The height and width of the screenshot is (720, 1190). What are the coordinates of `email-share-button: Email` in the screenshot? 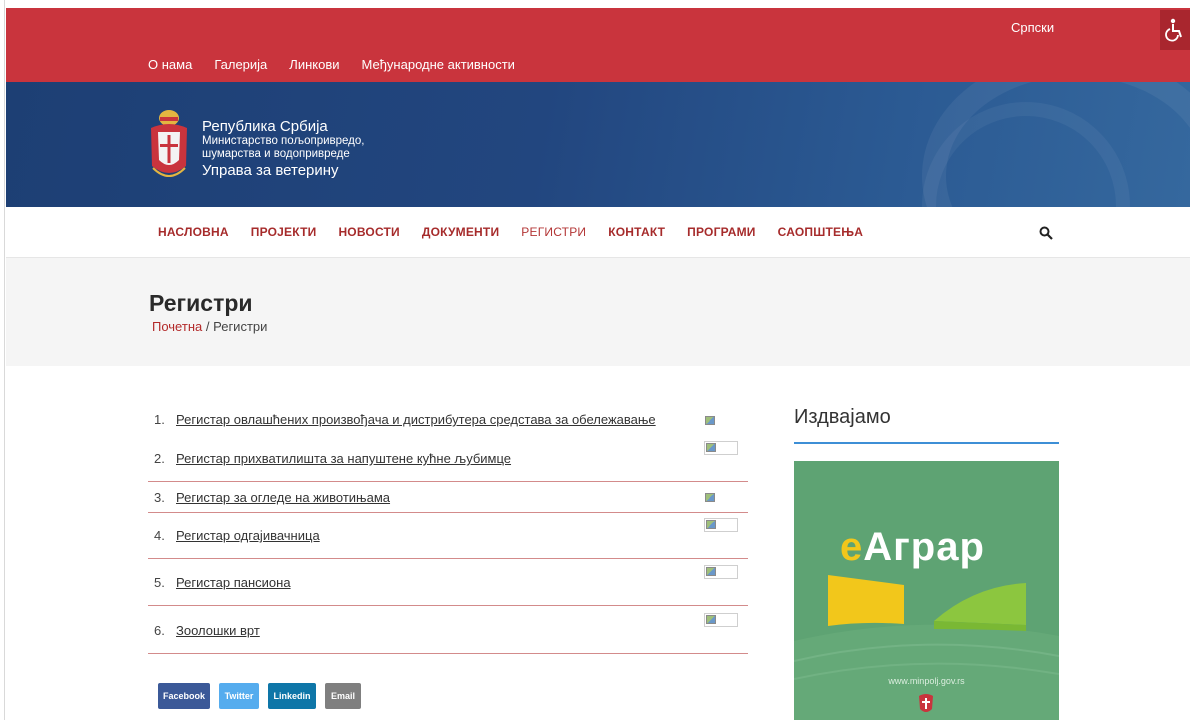 It's located at (343, 696).